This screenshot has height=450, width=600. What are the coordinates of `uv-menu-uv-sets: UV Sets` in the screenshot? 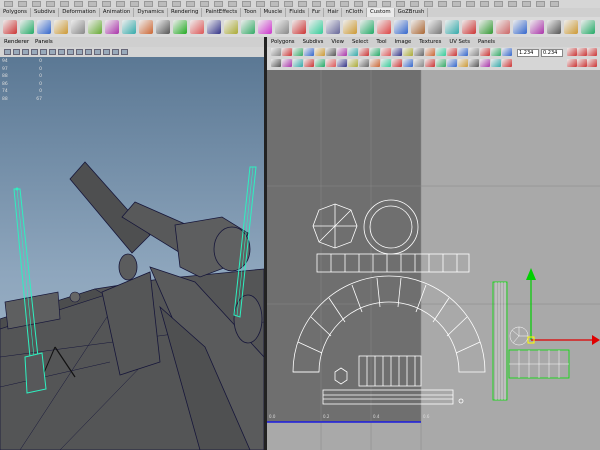 It's located at (459, 42).